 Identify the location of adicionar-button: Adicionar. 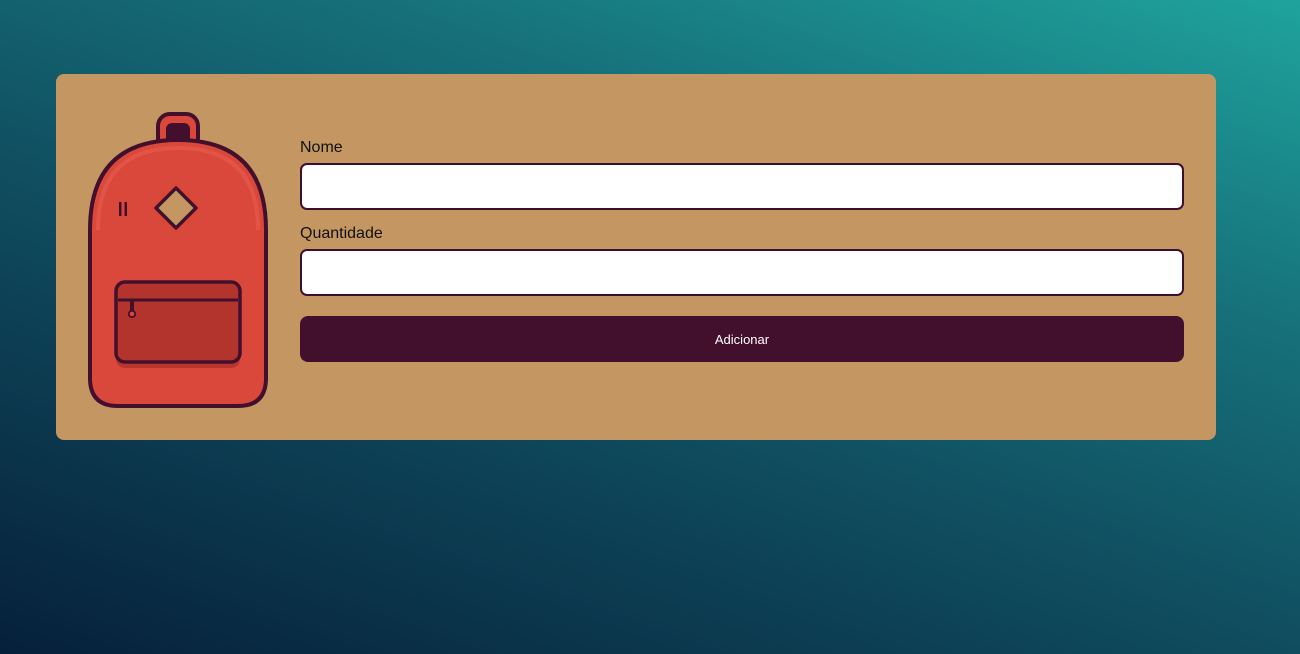
(742, 339).